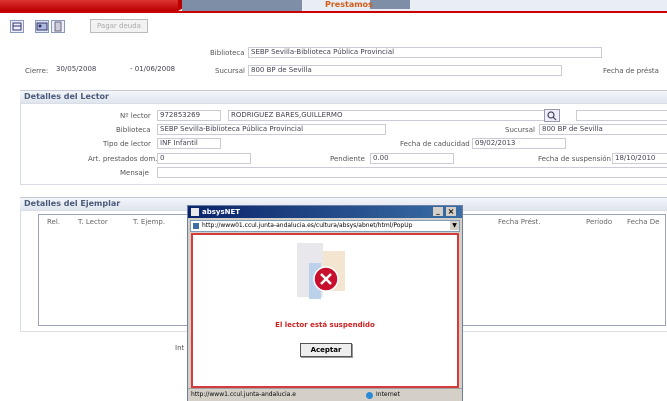 The width and height of the screenshot is (667, 401). I want to click on suspension-date-field: 18/10/2010, so click(639, 158).